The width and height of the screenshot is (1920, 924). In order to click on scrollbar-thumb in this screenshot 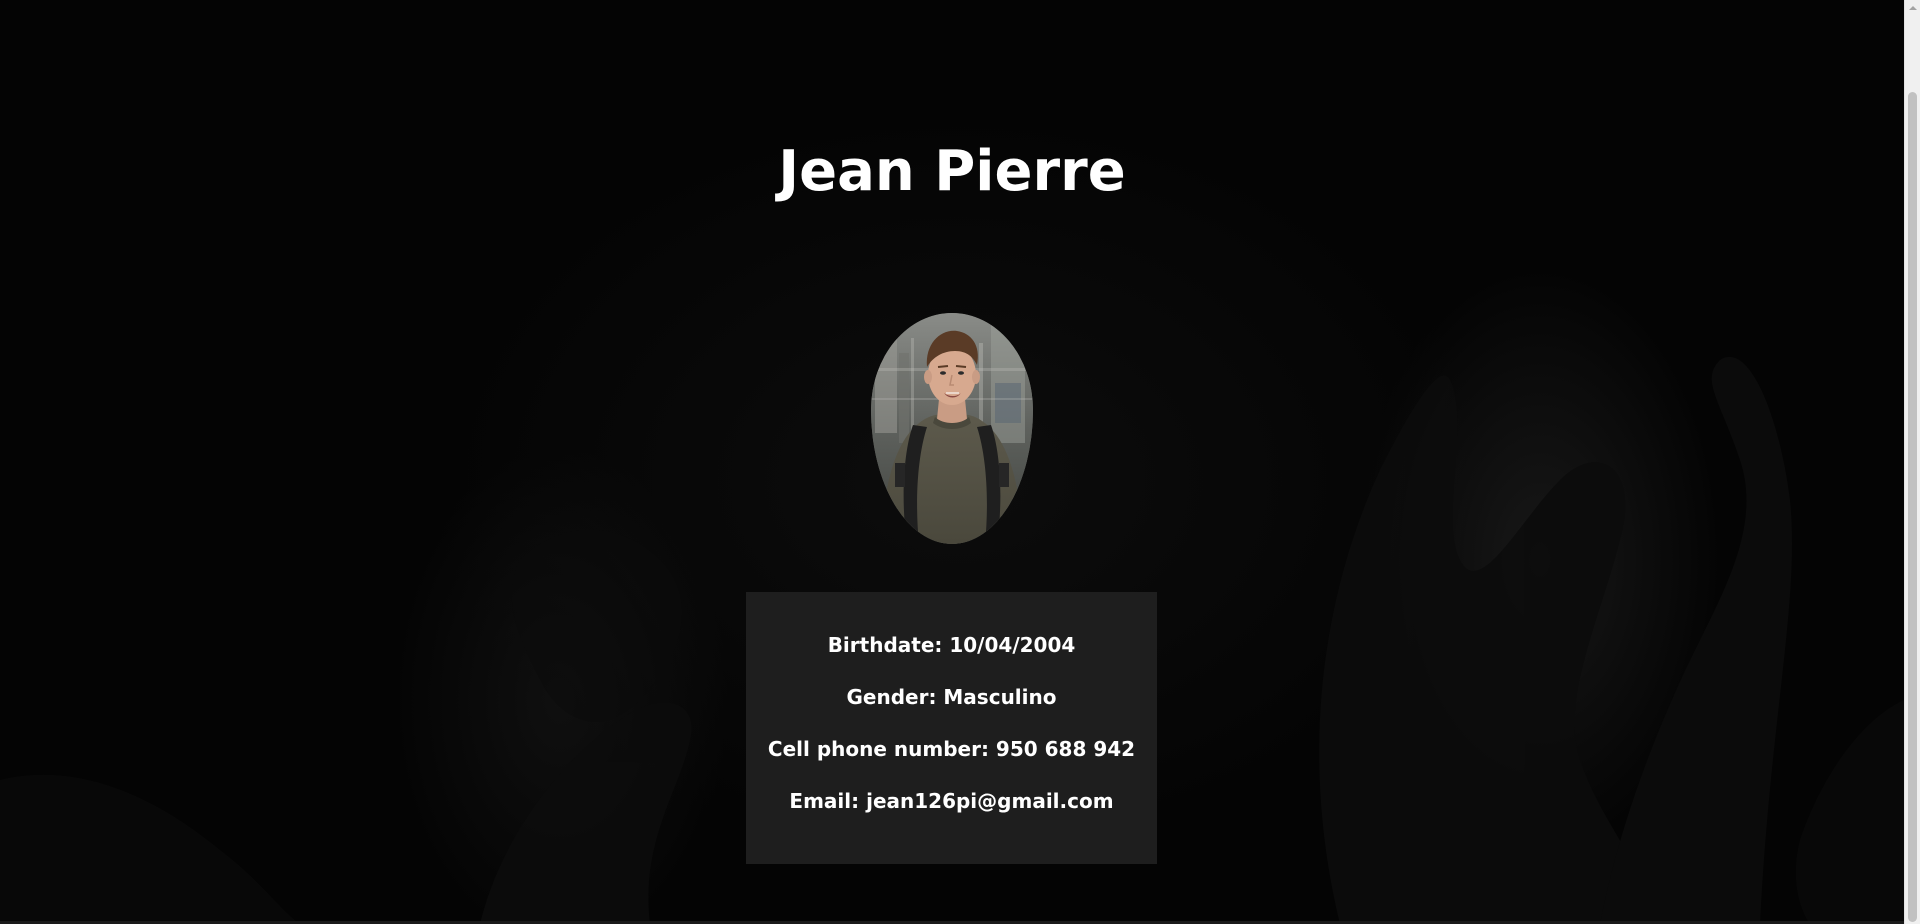, I will do `click(1912, 507)`.